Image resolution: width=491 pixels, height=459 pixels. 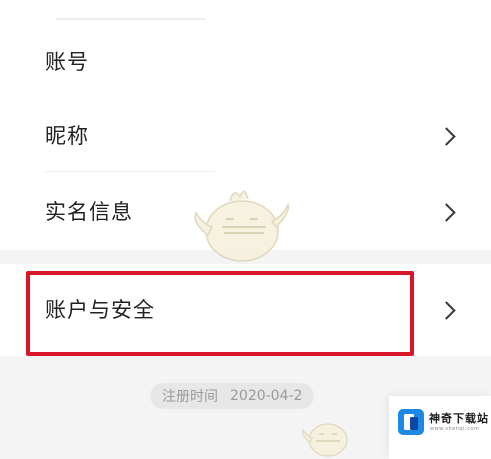 What do you see at coordinates (459, 418) in the screenshot?
I see `site-name: 神奇下载站` at bounding box center [459, 418].